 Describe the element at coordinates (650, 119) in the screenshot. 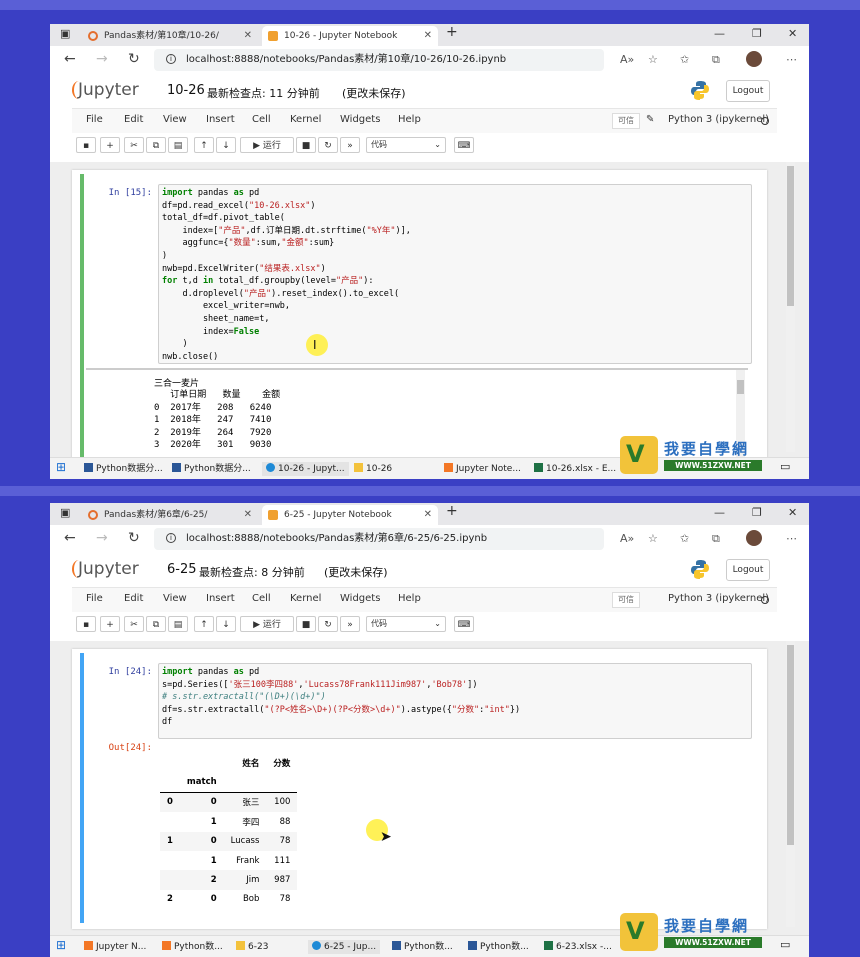

I see `edit-pencil-icon: ✎` at that location.